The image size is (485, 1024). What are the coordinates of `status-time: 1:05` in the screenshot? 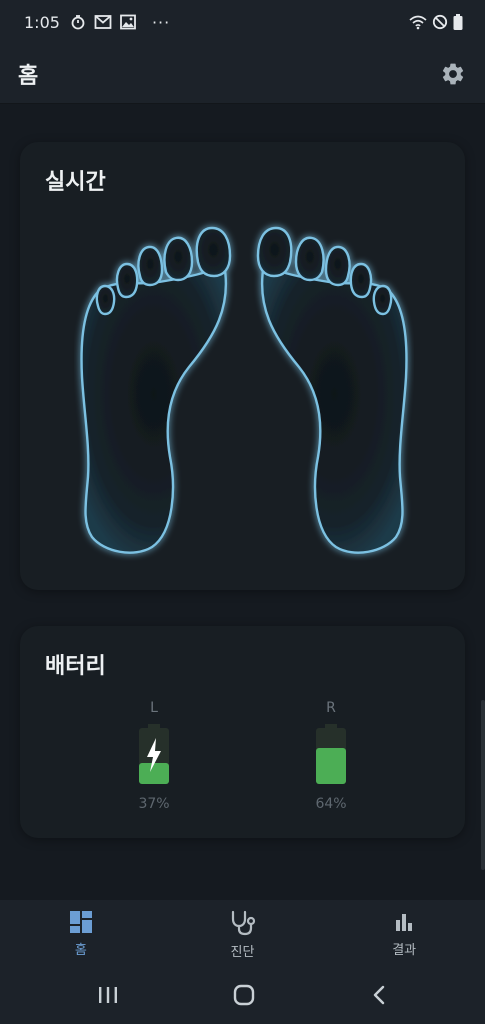 It's located at (42, 22).